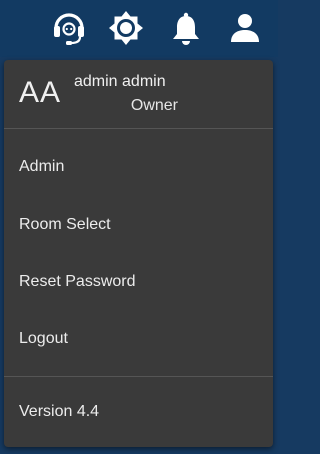 This screenshot has width=320, height=454. What do you see at coordinates (138, 167) in the screenshot?
I see `menu-item-admin: Admin` at bounding box center [138, 167].